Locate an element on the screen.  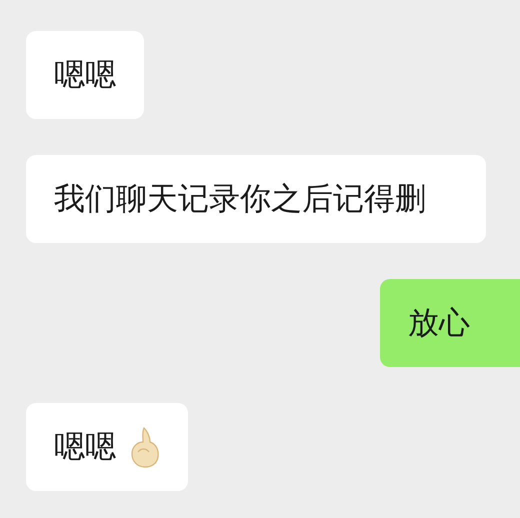
hand-icon is located at coordinates (145, 447).